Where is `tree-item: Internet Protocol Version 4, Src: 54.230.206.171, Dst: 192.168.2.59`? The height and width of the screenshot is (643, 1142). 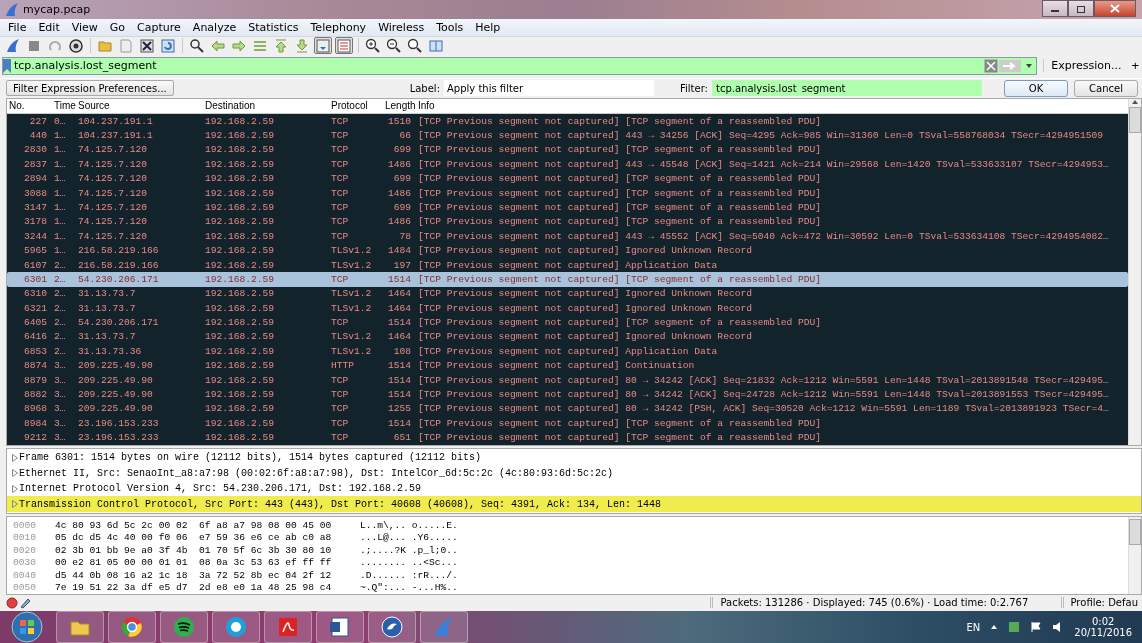
tree-item: Internet Protocol Version 4, Src: 54.230.206.171, Dst: 192.168.2.59 is located at coordinates (574, 488).